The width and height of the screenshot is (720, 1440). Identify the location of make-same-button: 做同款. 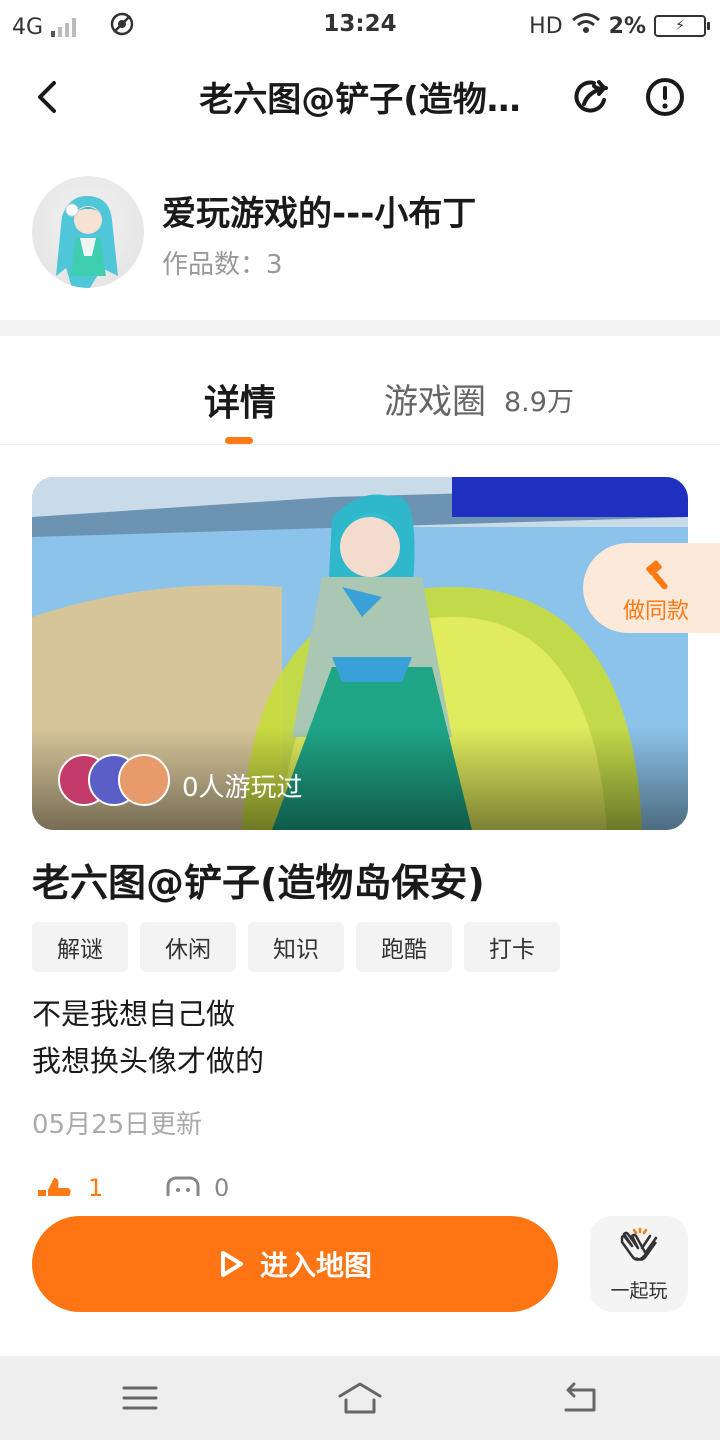
(651, 588).